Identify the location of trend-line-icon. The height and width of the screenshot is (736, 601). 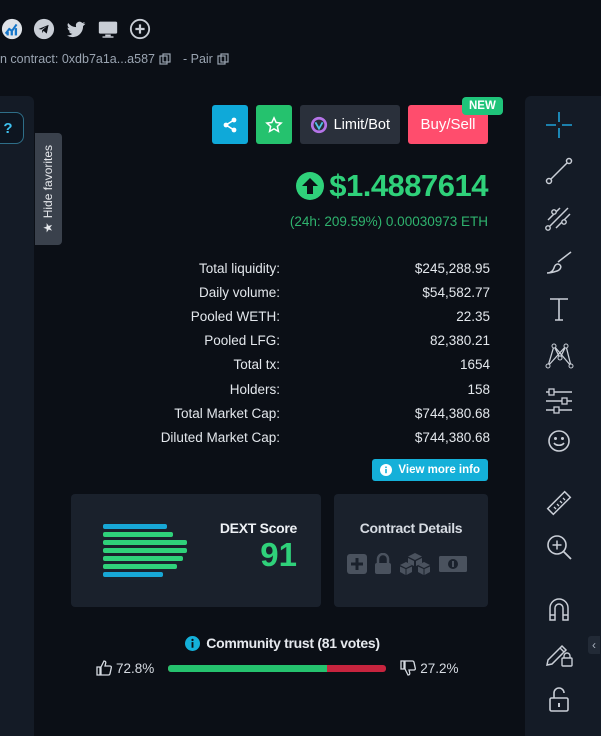
(559, 171).